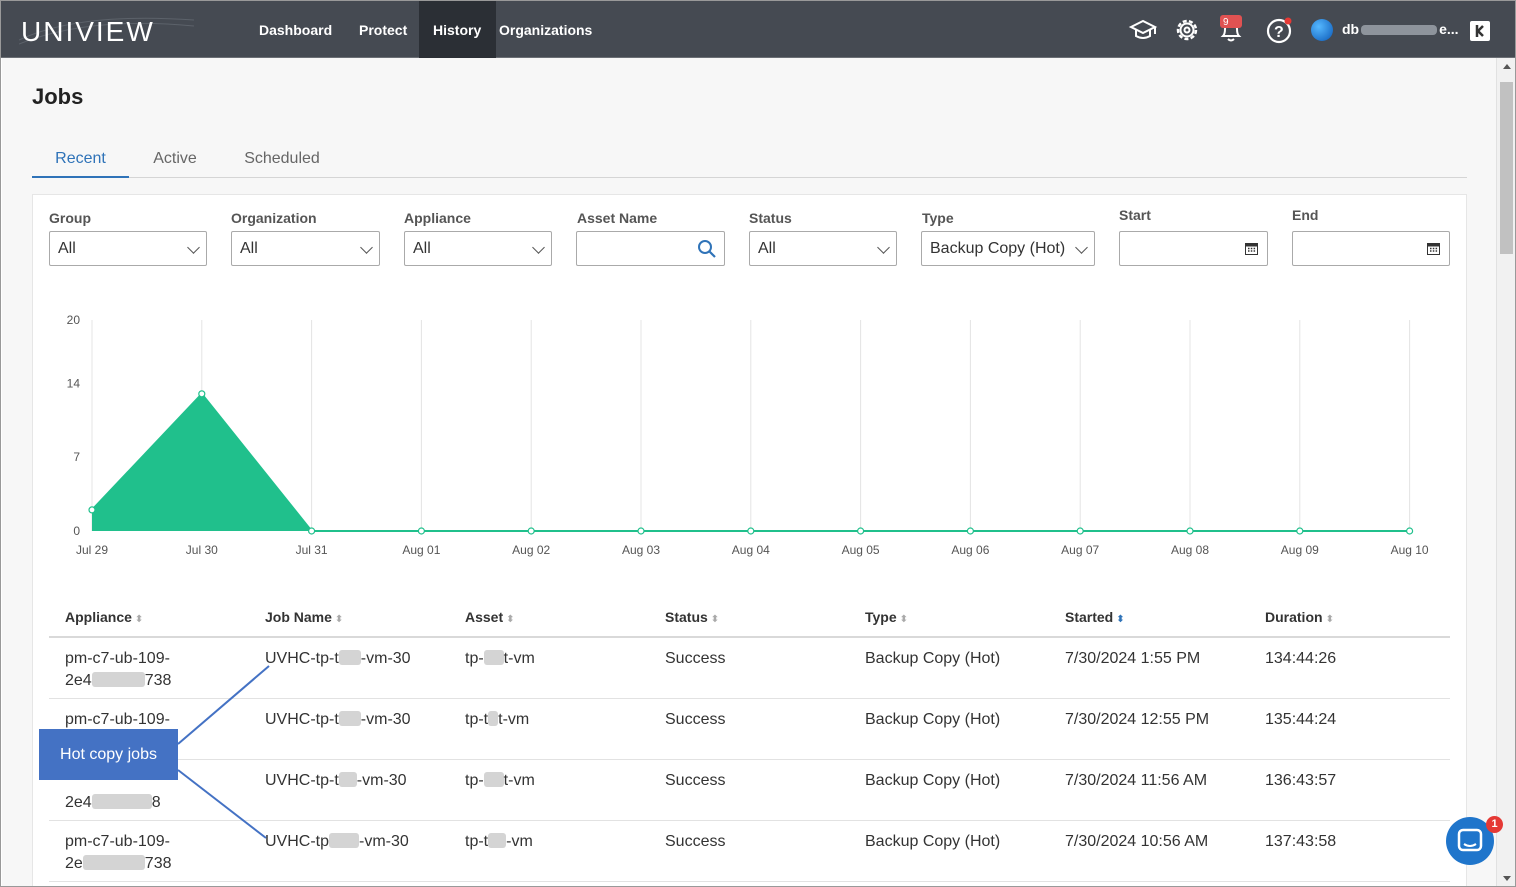  I want to click on cell-appliance: pm-c7-ub-109-, so click(117, 720).